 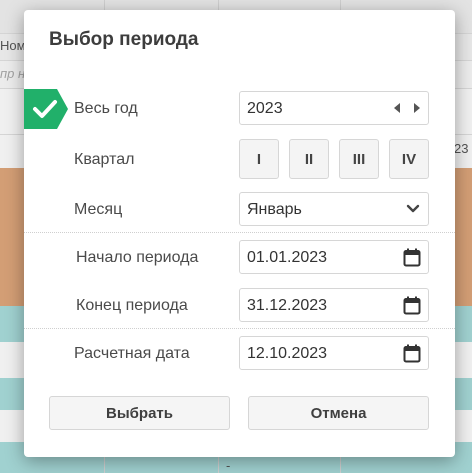 What do you see at coordinates (287, 353) in the screenshot?
I see `calc-date-value: 12.10.2023` at bounding box center [287, 353].